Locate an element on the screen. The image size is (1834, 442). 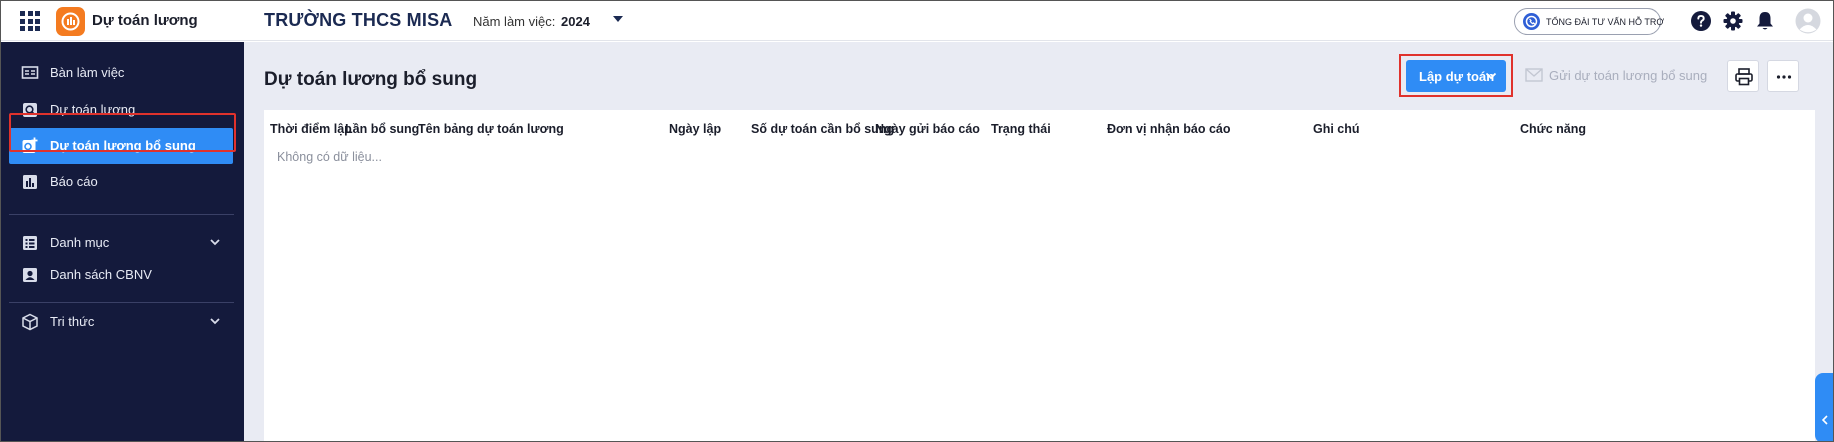
sidebar-item-report: Báo cáo is located at coordinates (121, 182).